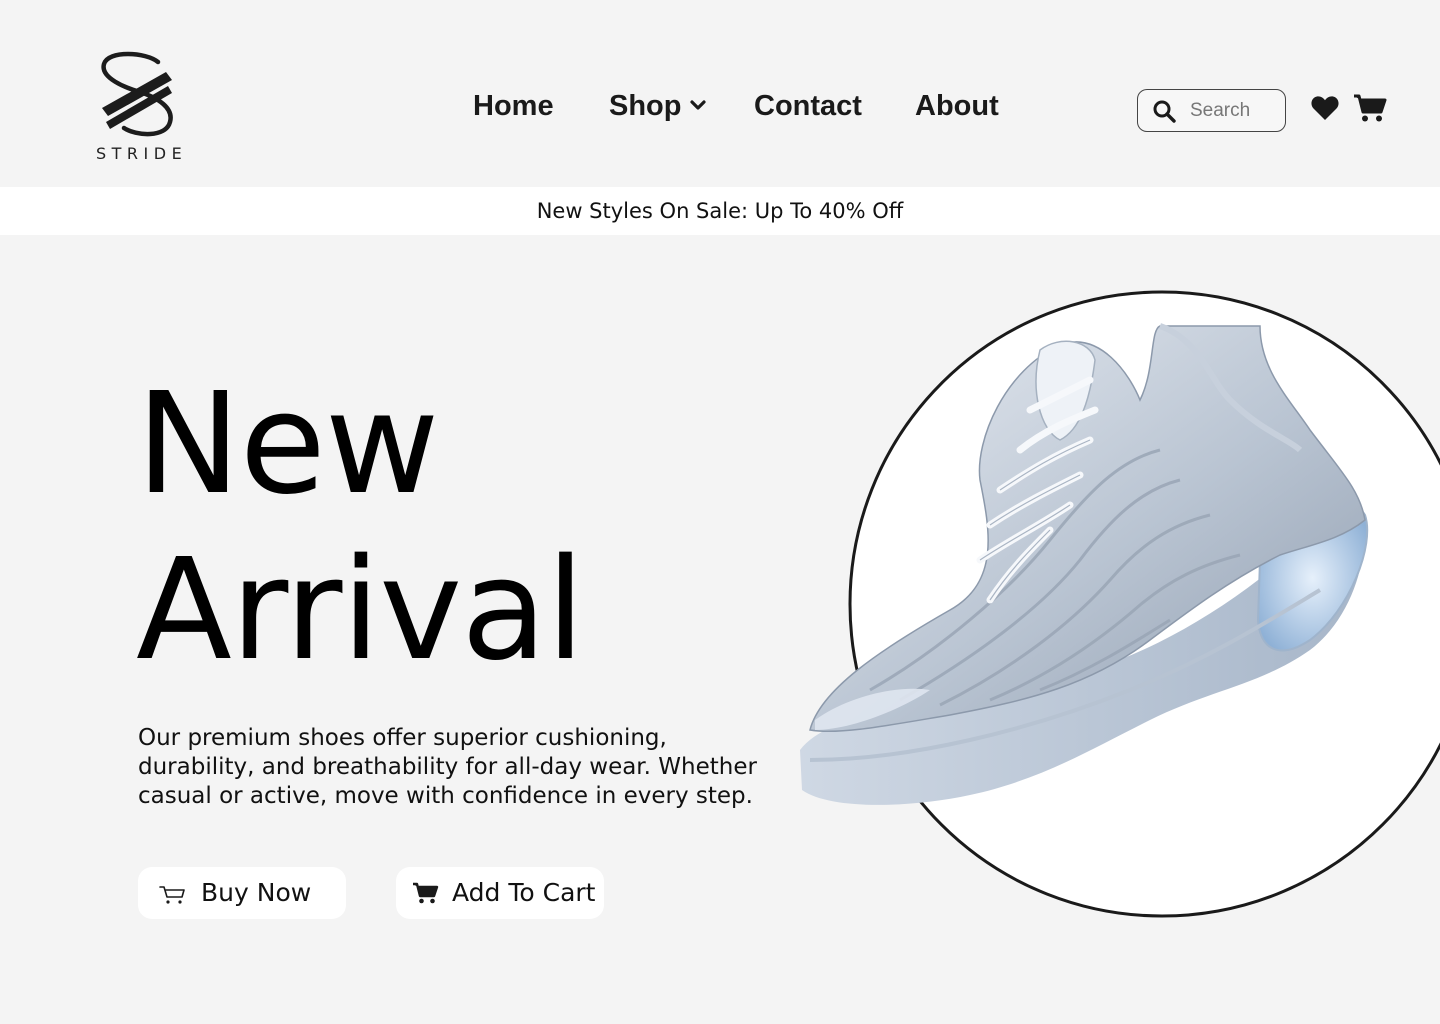  Describe the element at coordinates (645, 106) in the screenshot. I see `nav-shop-label: Shop` at that location.